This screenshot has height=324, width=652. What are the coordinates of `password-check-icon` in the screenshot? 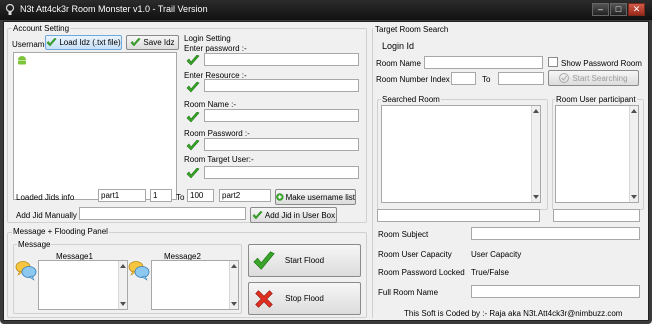 It's located at (193, 60).